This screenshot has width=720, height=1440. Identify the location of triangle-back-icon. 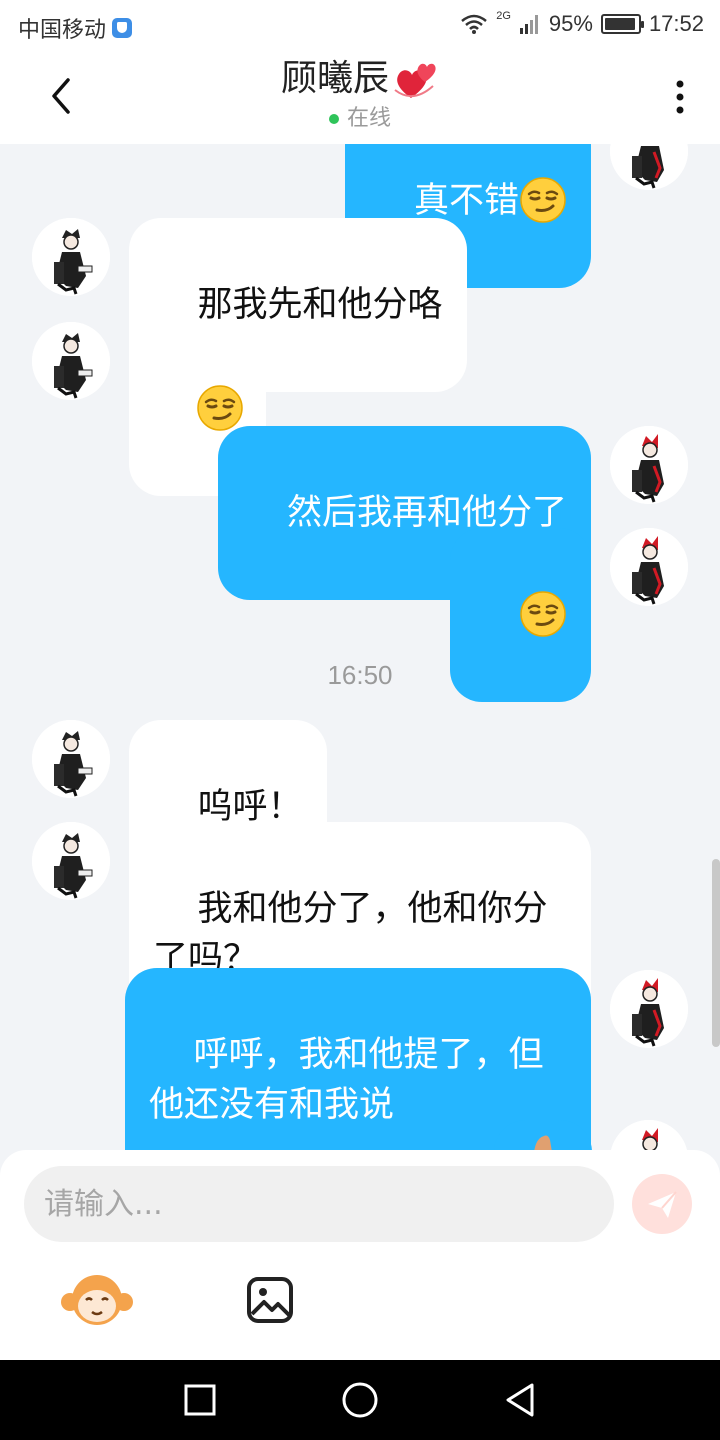
(520, 1400).